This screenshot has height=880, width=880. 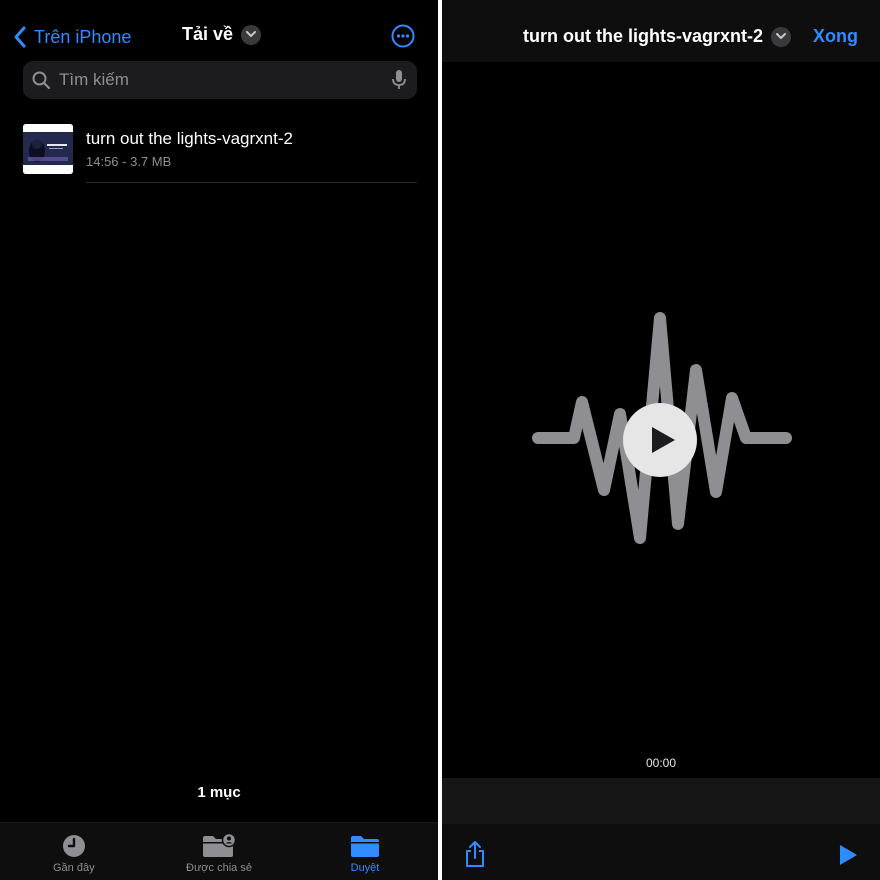 I want to click on bottom-toolbar, so click(x=661, y=852).